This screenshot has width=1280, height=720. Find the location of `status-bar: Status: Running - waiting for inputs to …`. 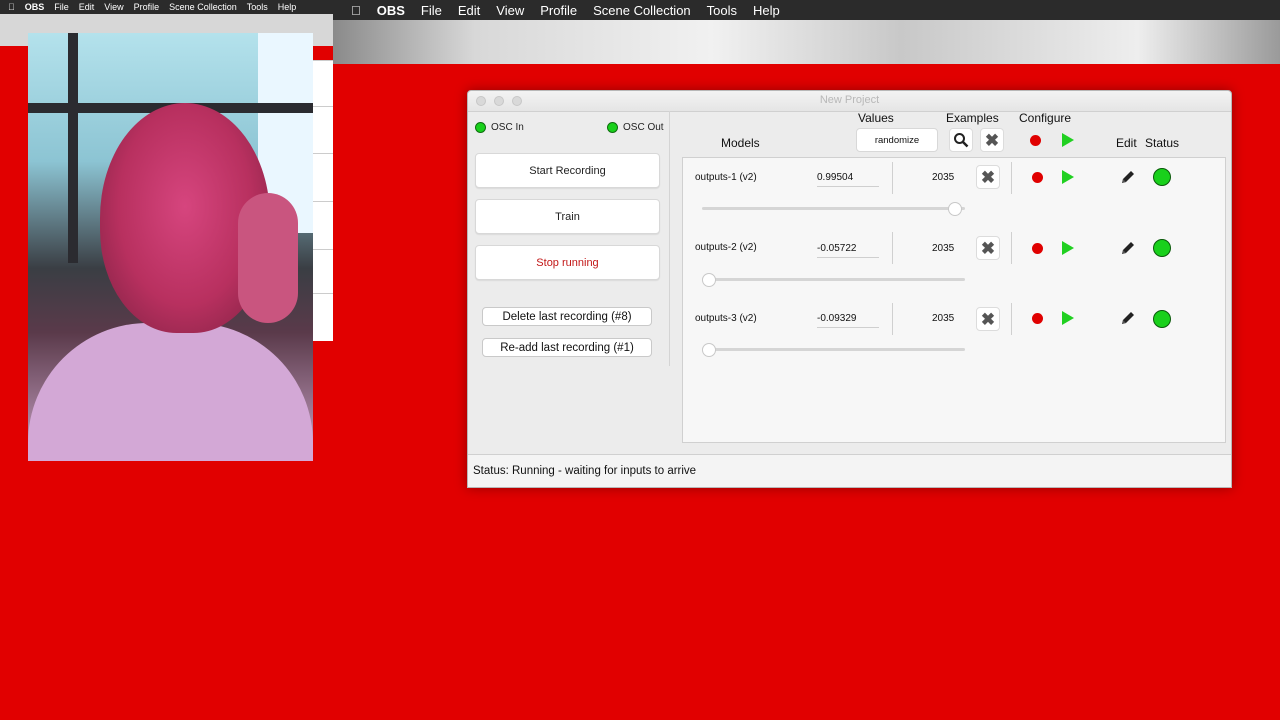

status-bar: Status: Running - waiting for inputs to … is located at coordinates (849, 470).